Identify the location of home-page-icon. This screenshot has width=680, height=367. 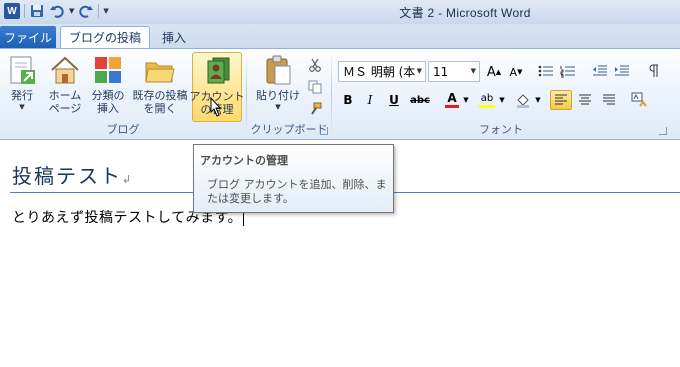
(65, 70).